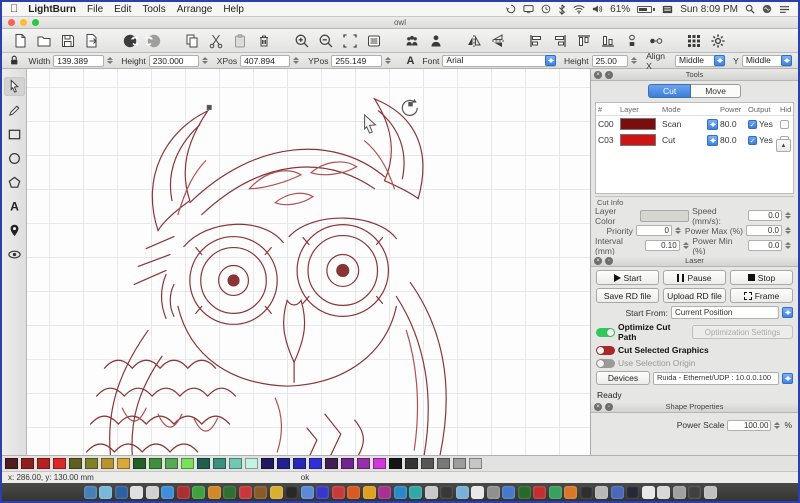 The height and width of the screenshot is (503, 800). Describe the element at coordinates (233, 9) in the screenshot. I see `menu-help: Help` at that location.